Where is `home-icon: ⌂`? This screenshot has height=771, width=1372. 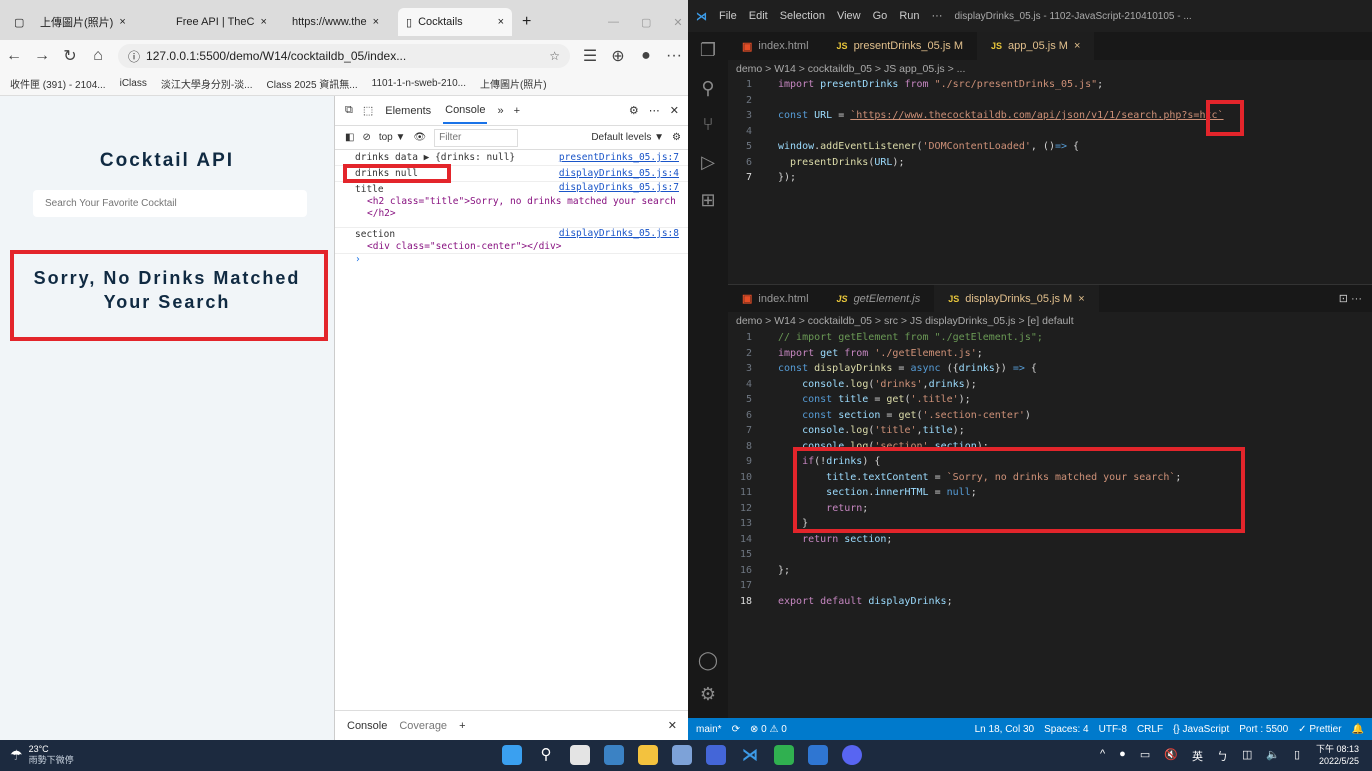 home-icon: ⌂ is located at coordinates (98, 56).